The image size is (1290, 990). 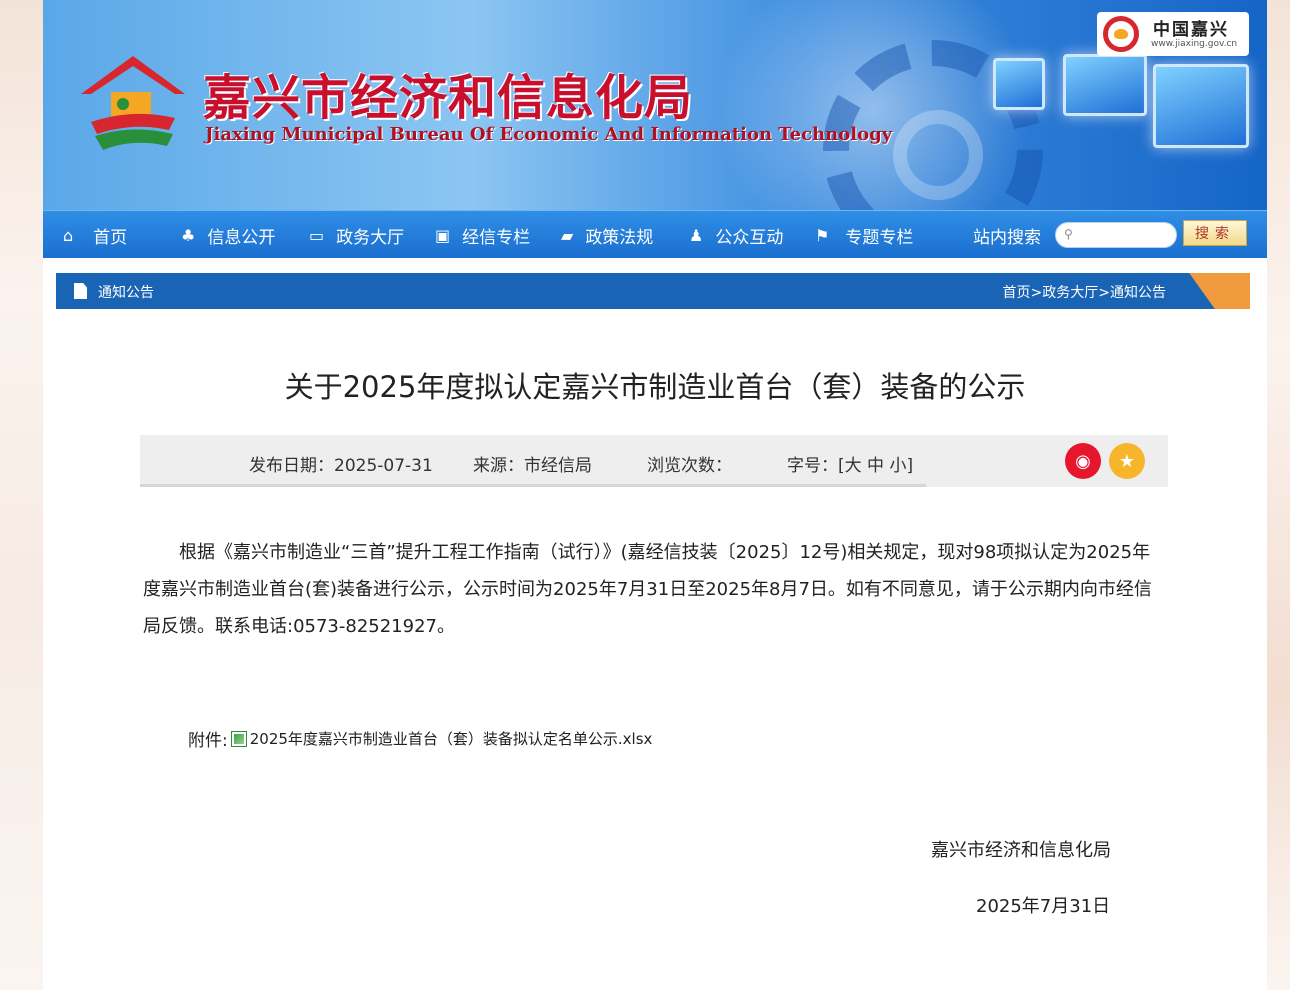 I want to click on nav-item-info-disclosure: ♣ 信息公开, so click(x=228, y=235).